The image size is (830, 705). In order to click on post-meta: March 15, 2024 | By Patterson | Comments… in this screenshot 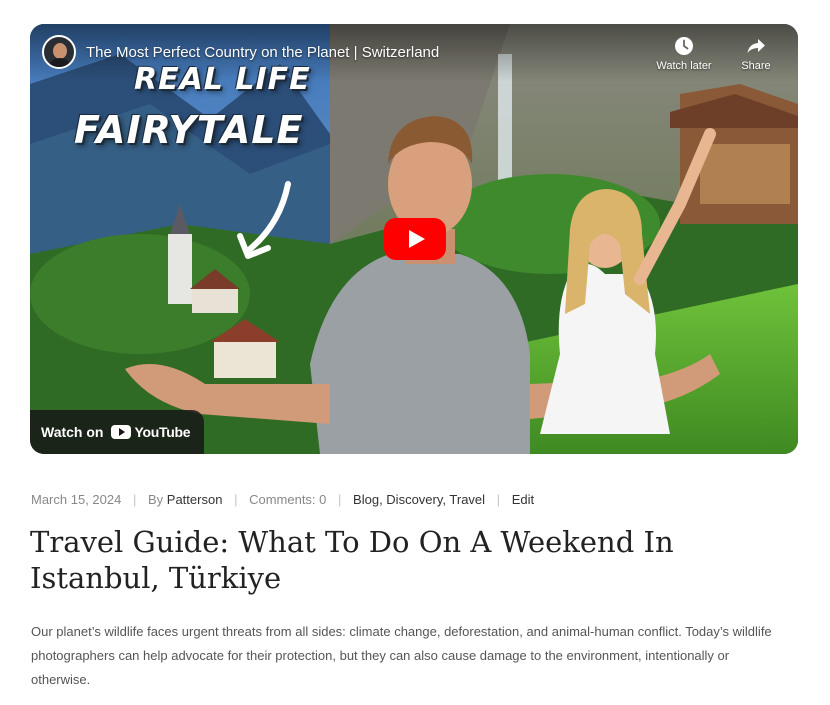, I will do `click(282, 499)`.